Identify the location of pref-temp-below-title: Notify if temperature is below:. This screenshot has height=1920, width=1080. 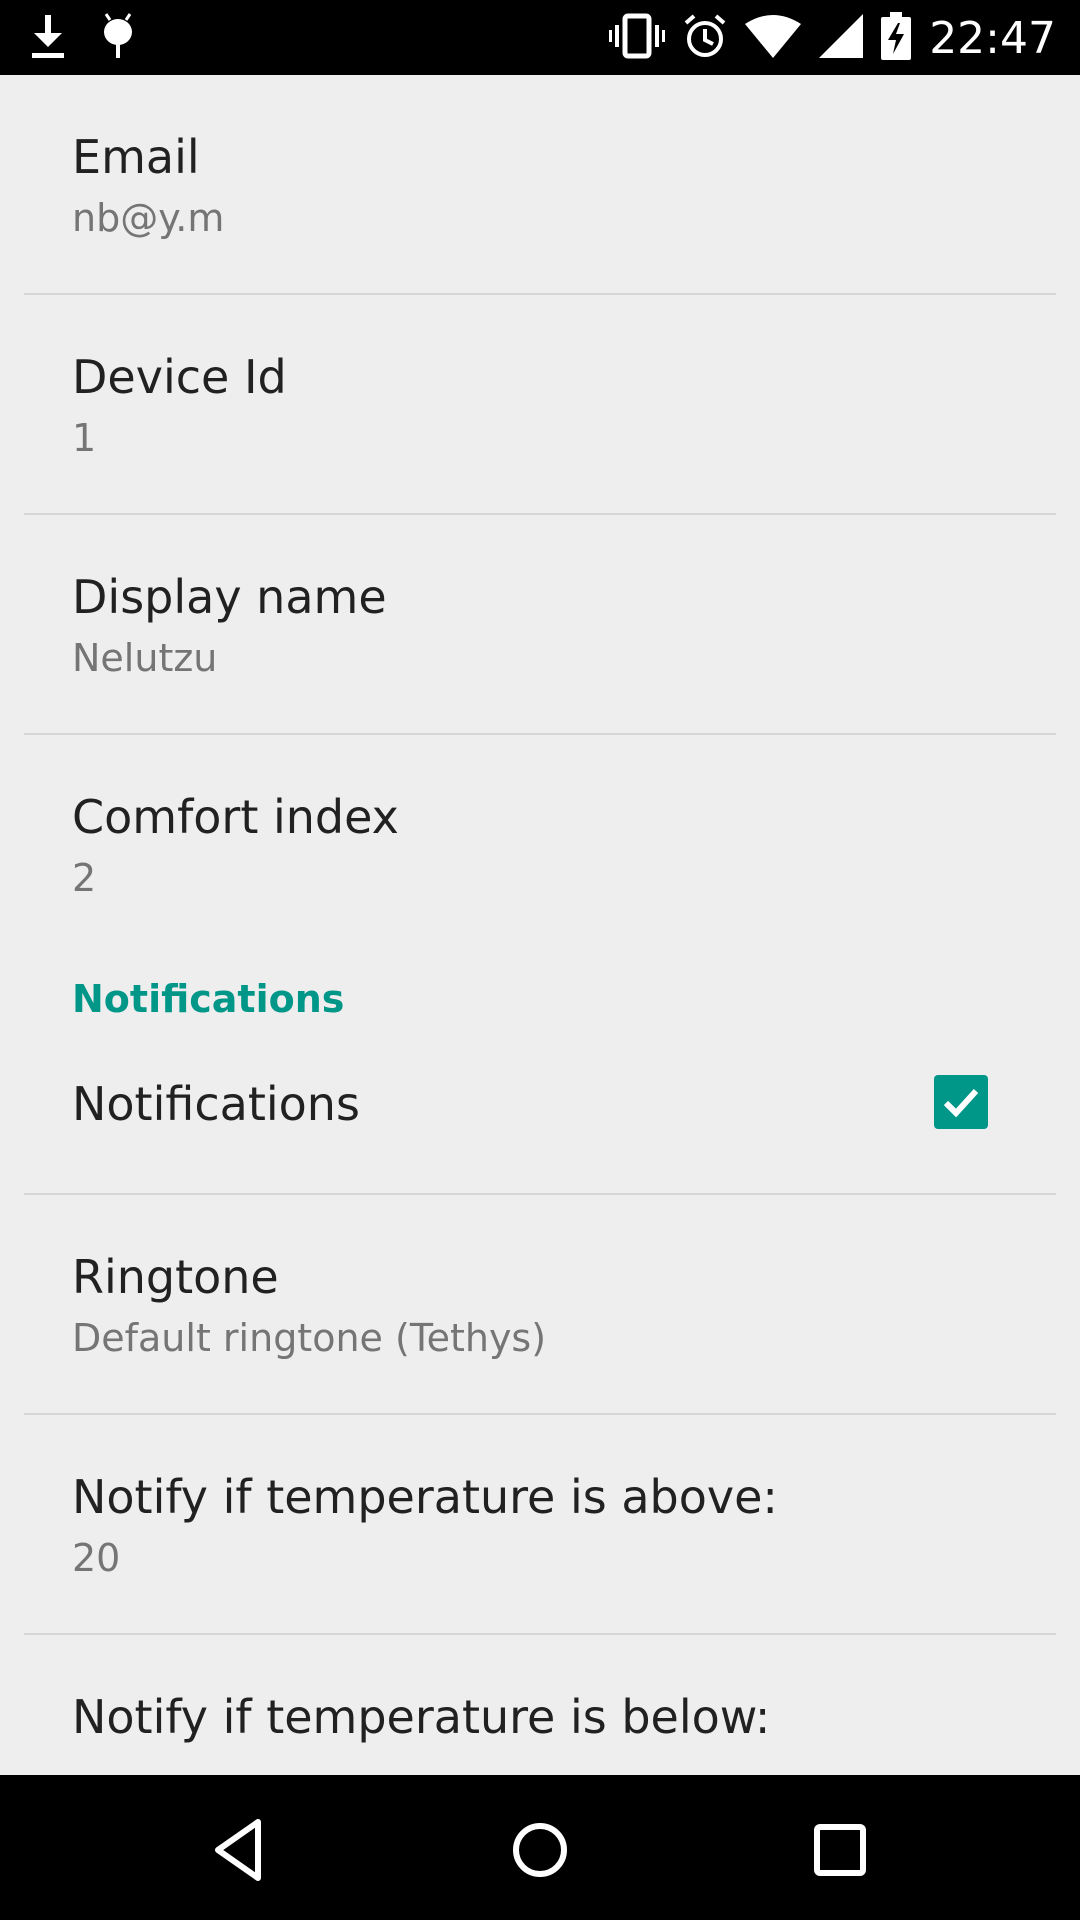
(421, 1717).